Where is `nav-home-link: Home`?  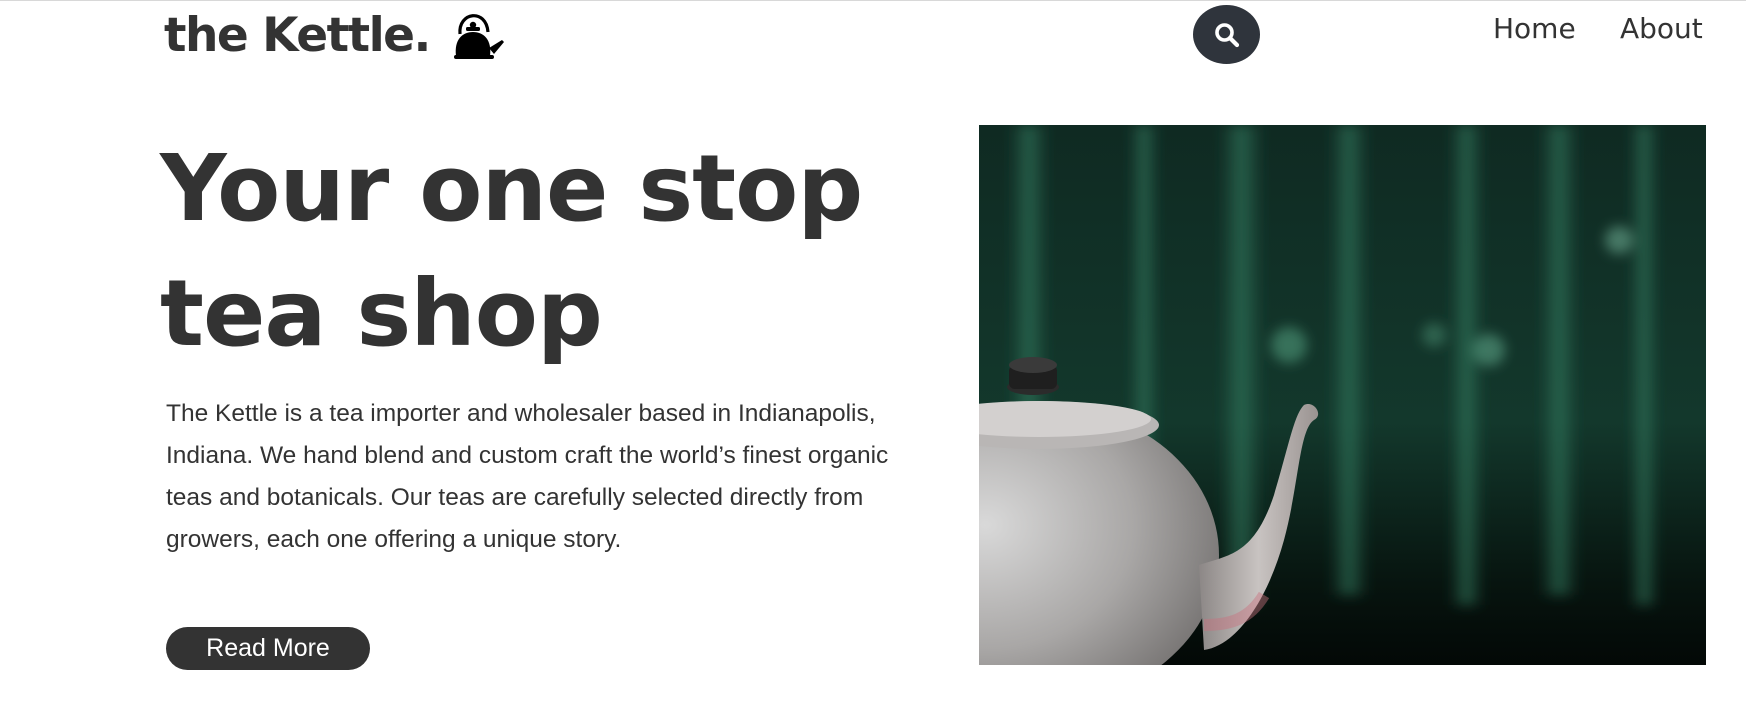 nav-home-link: Home is located at coordinates (1534, 28).